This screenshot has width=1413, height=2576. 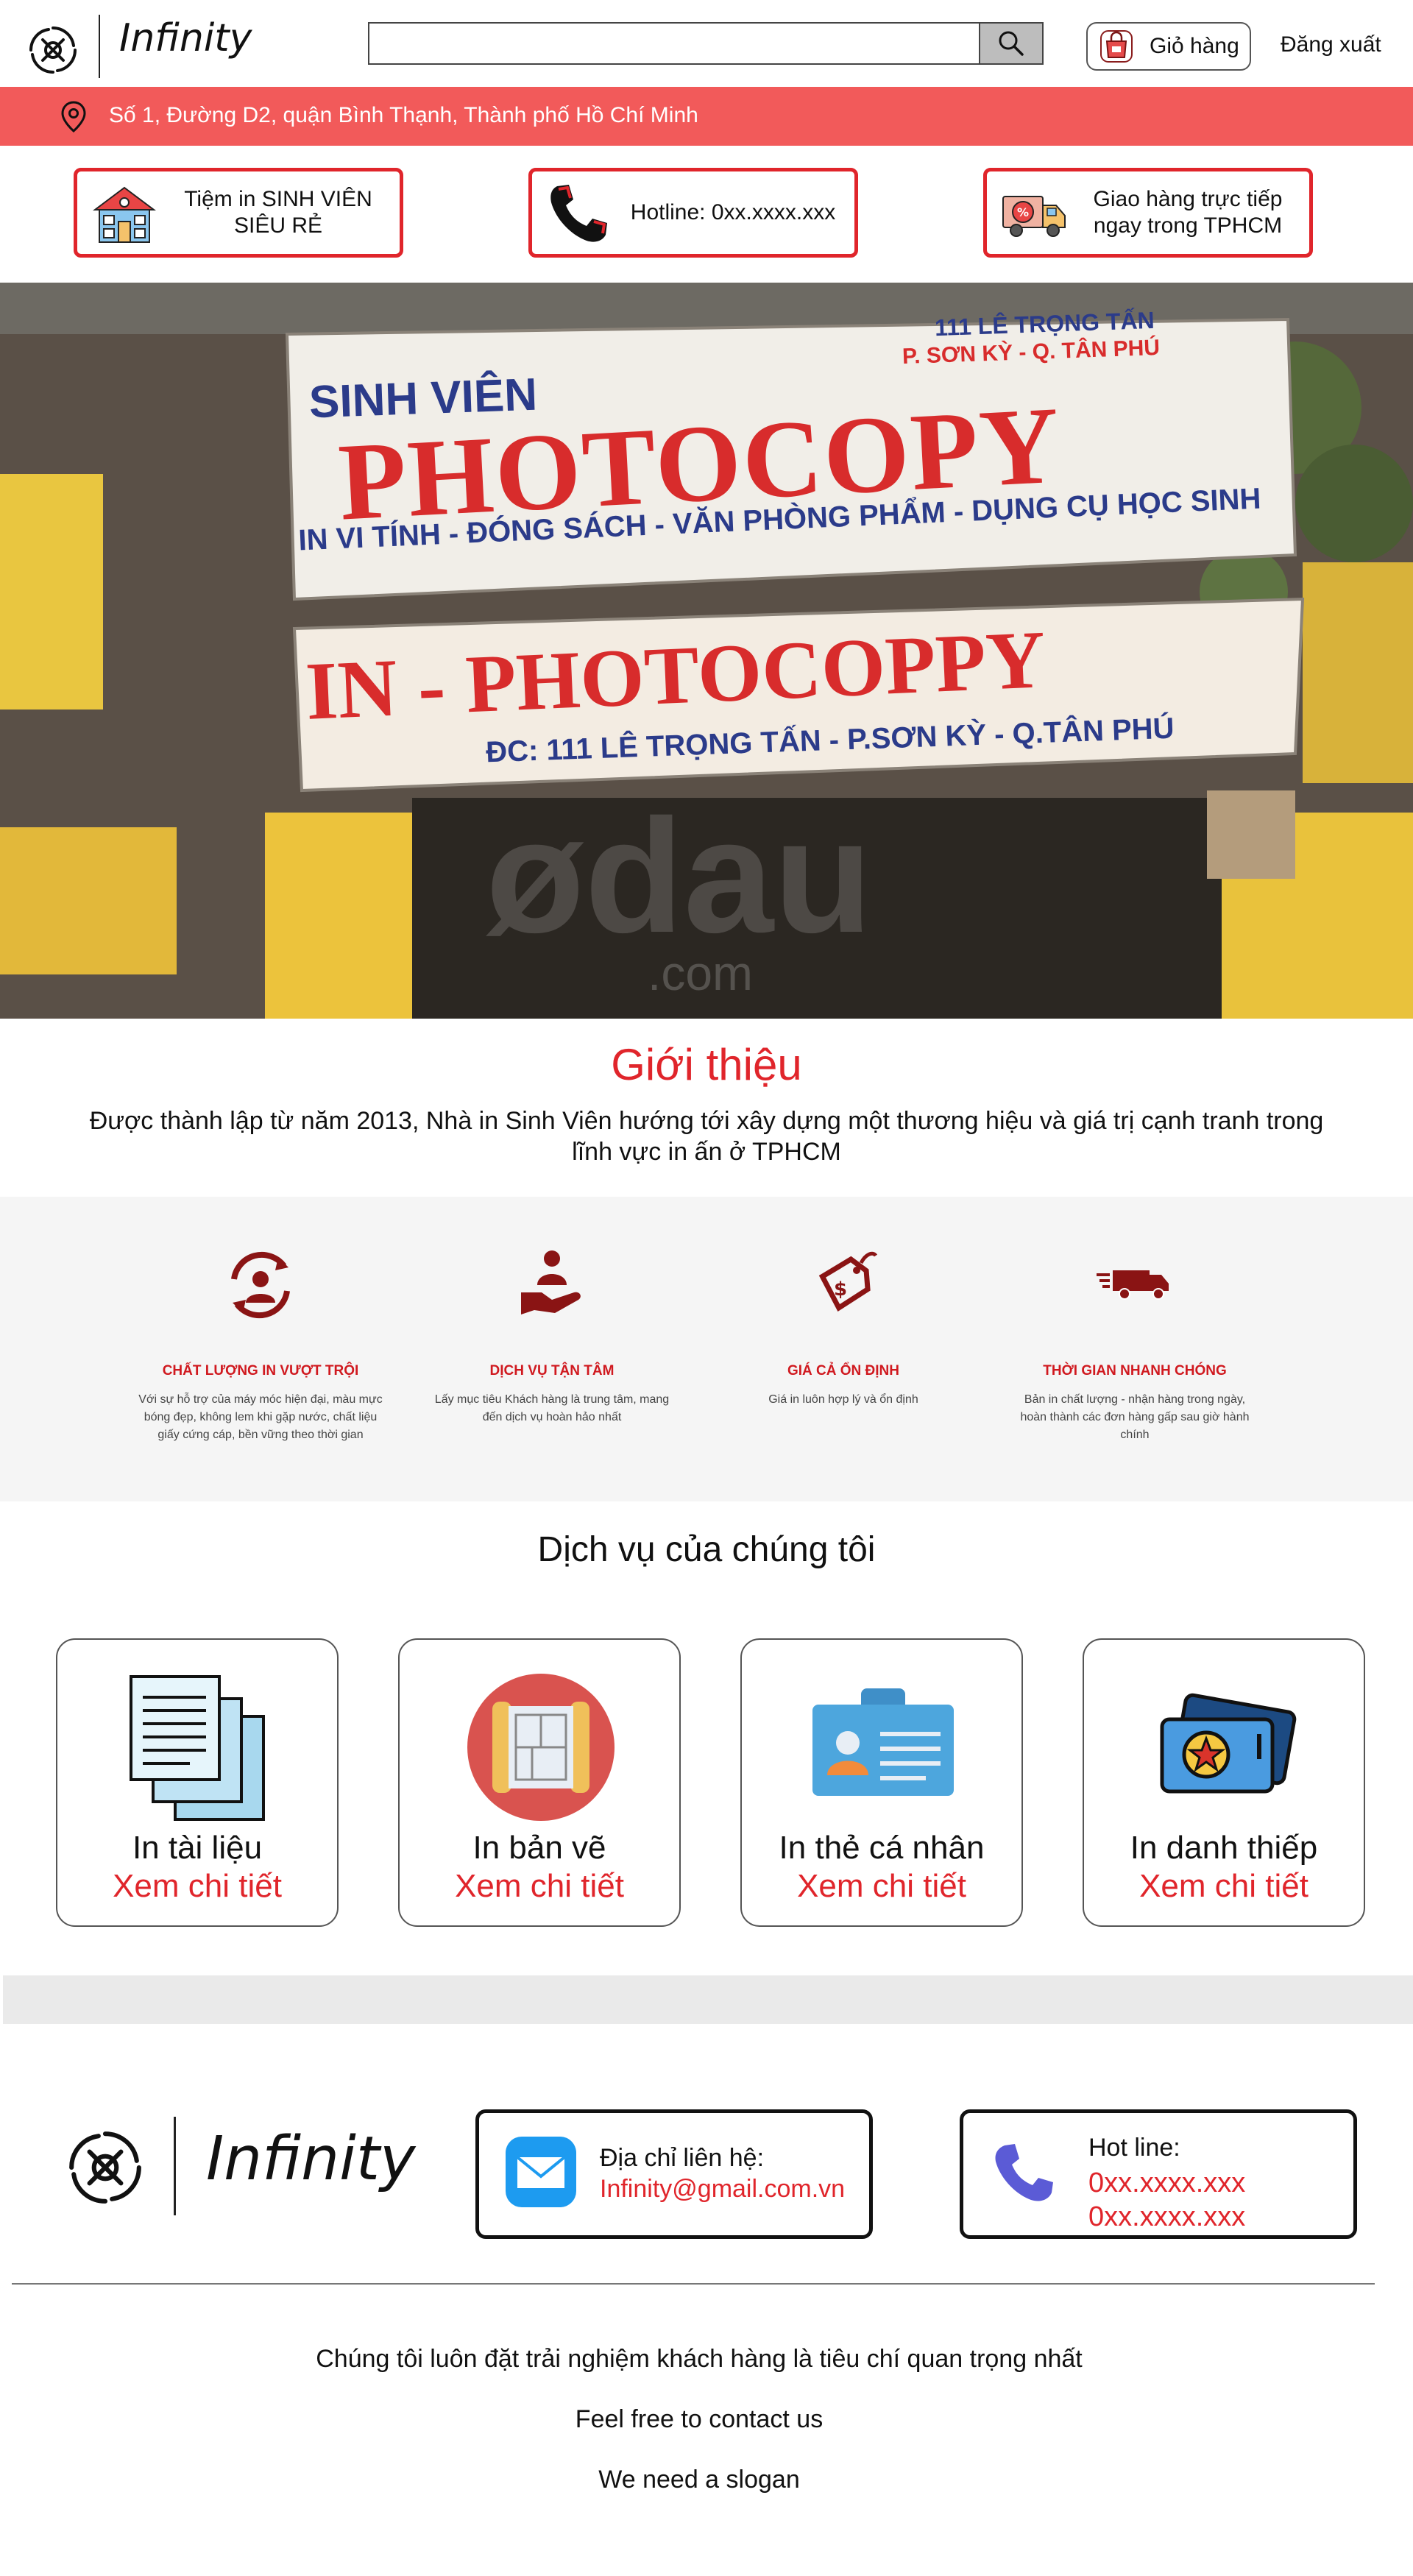 I want to click on intro-title: Giới thiệu, so click(x=706, y=1064).